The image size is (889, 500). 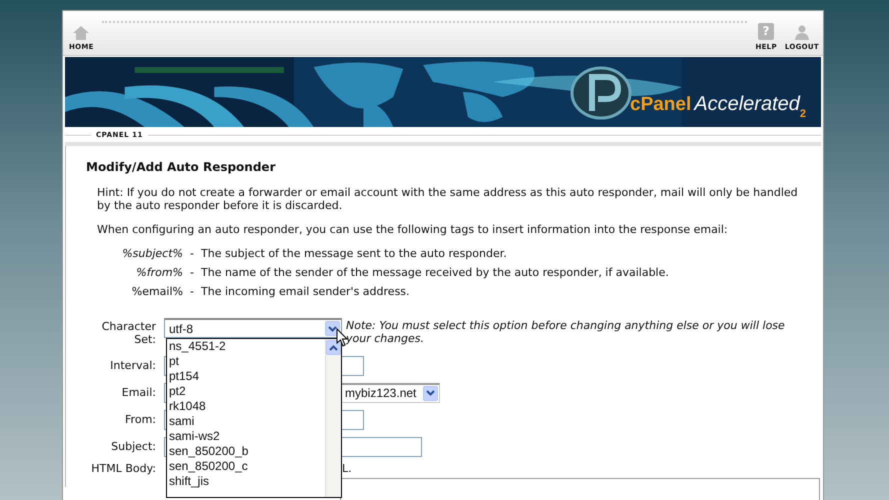 I want to click on dropdown-option: pt, so click(x=247, y=361).